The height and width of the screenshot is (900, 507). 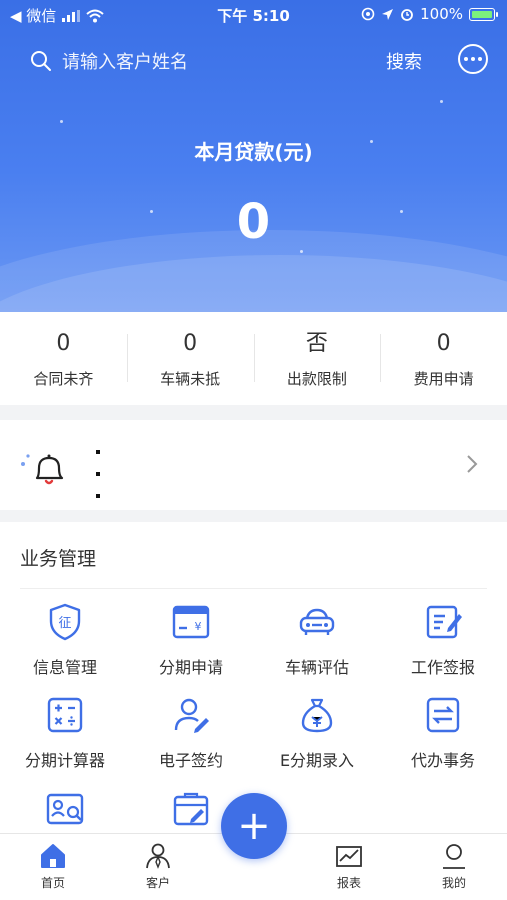 I want to click on add-button: +, so click(x=254, y=826).